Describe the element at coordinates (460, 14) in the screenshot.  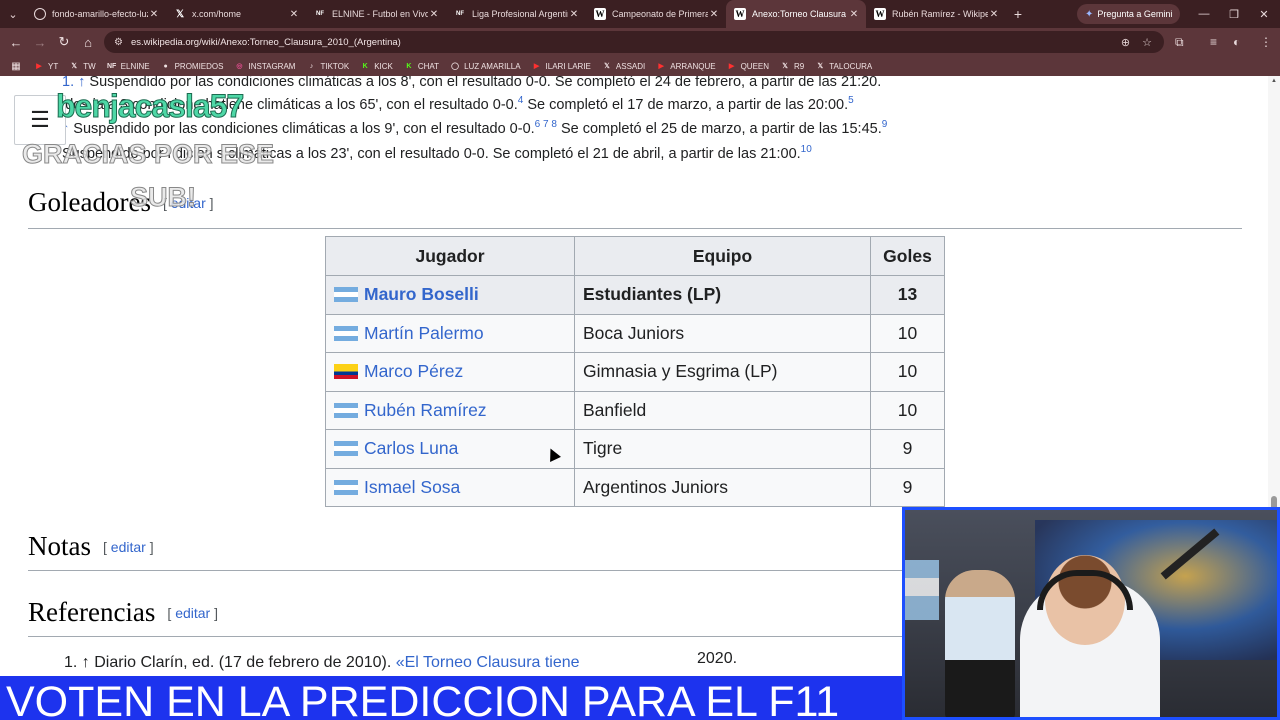
I see `elnine-icon: NF` at that location.